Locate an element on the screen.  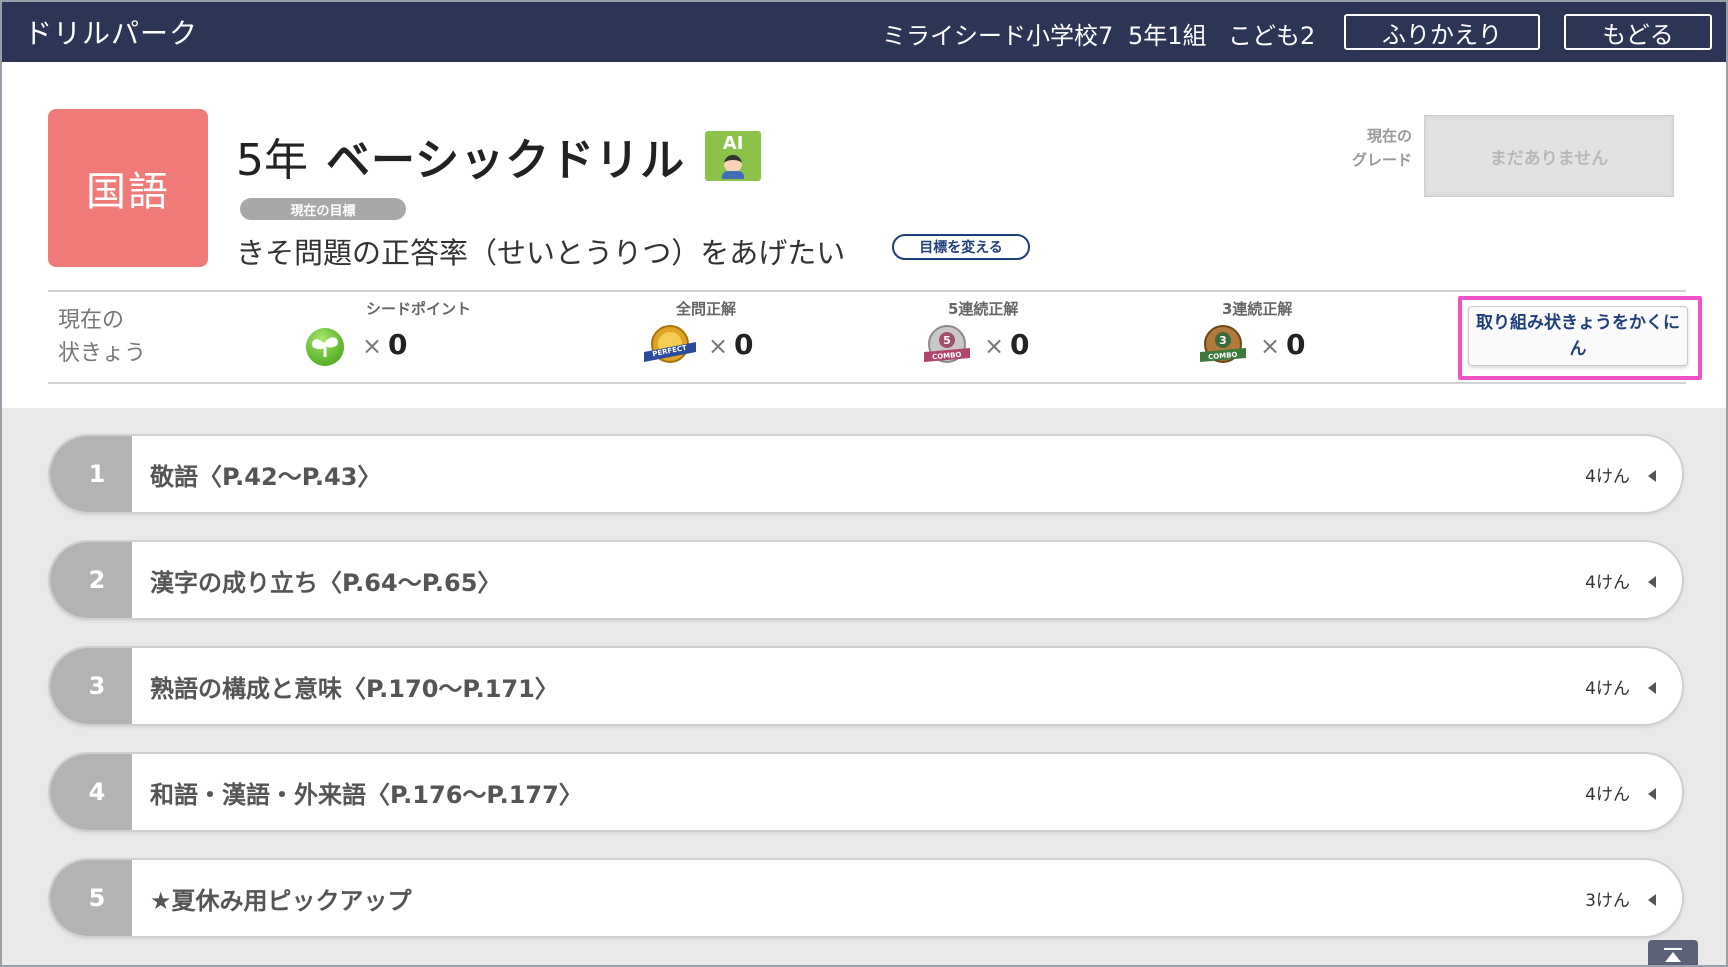
svg-text: 3 is located at coordinates (1223, 340).